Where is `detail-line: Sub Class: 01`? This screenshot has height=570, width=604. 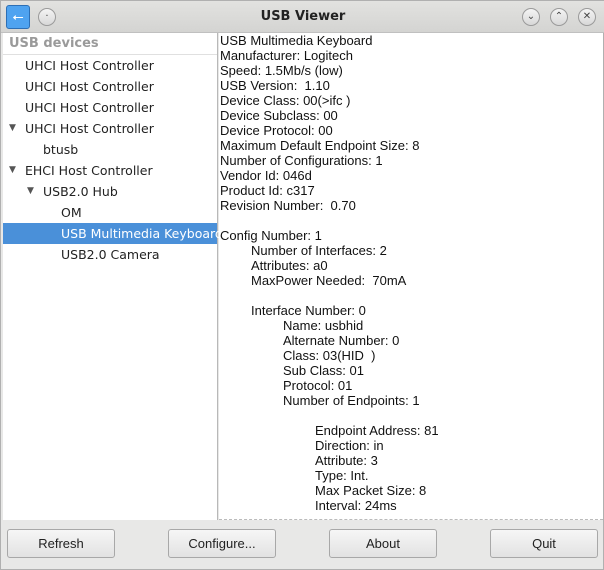
detail-line: Sub Class: 01 is located at coordinates (323, 370).